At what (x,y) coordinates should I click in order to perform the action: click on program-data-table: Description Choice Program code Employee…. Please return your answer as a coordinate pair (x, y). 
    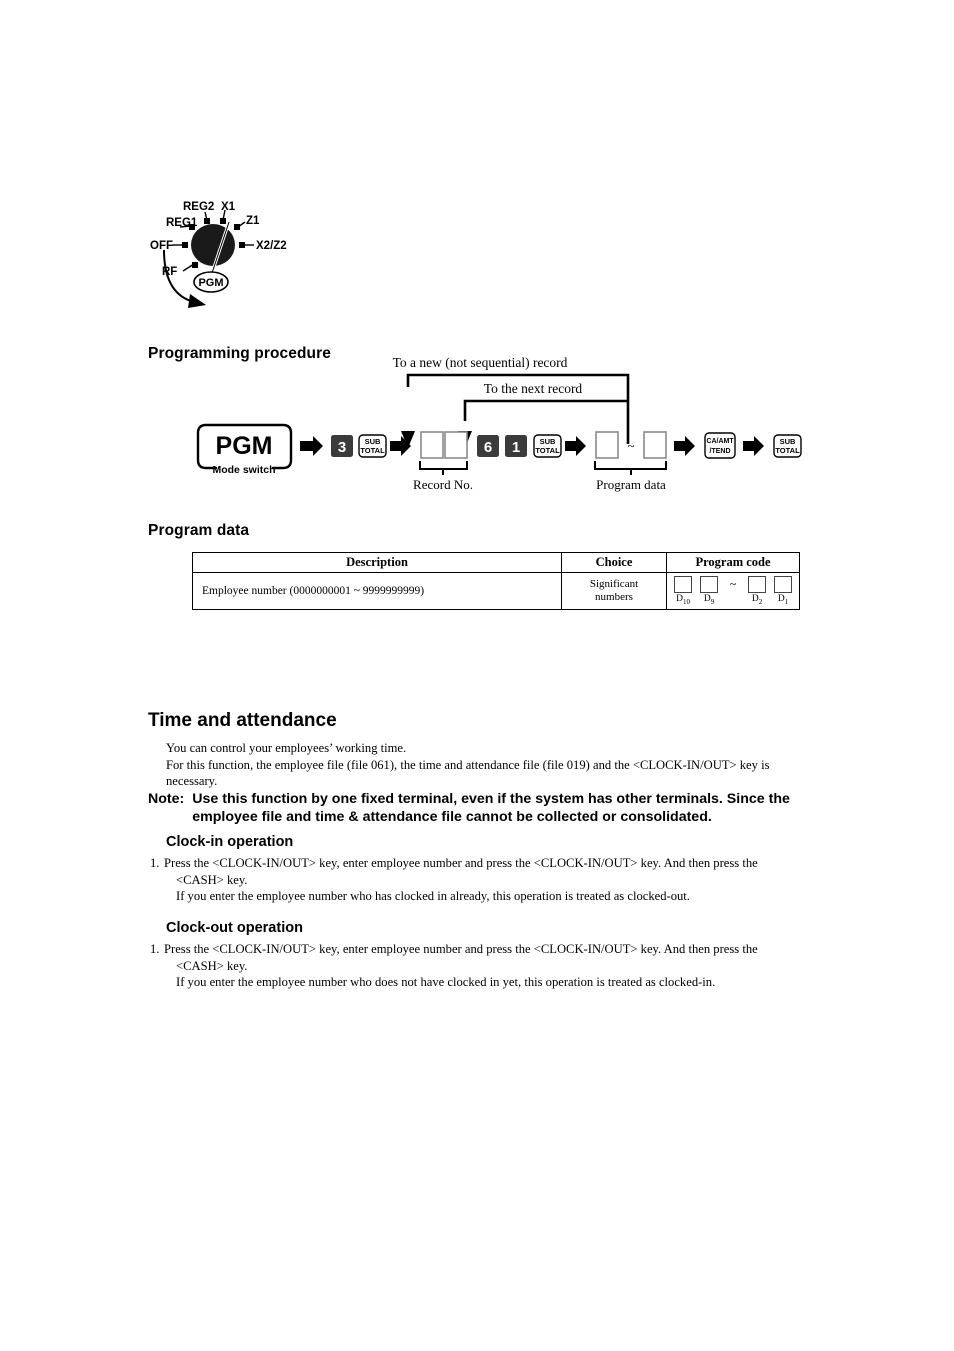
    Looking at the image, I should click on (496, 581).